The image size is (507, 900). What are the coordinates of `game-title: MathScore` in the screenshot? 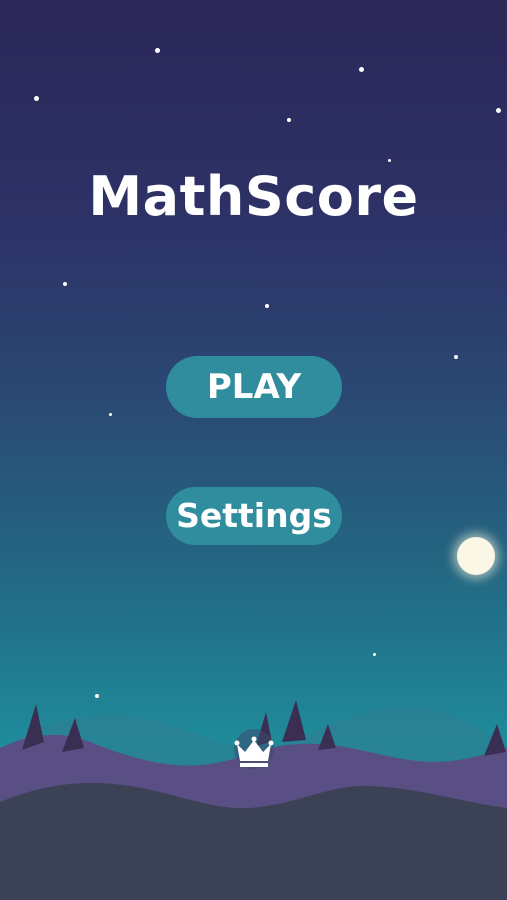 It's located at (253, 196).